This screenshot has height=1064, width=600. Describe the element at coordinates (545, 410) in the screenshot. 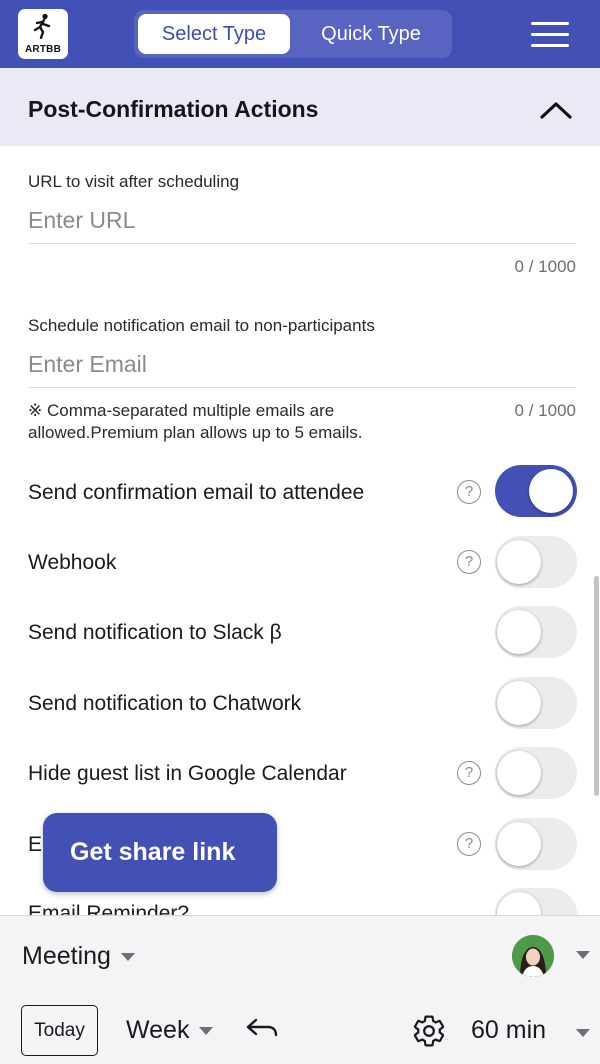

I see `email-char-counter: 0 / 1000` at that location.